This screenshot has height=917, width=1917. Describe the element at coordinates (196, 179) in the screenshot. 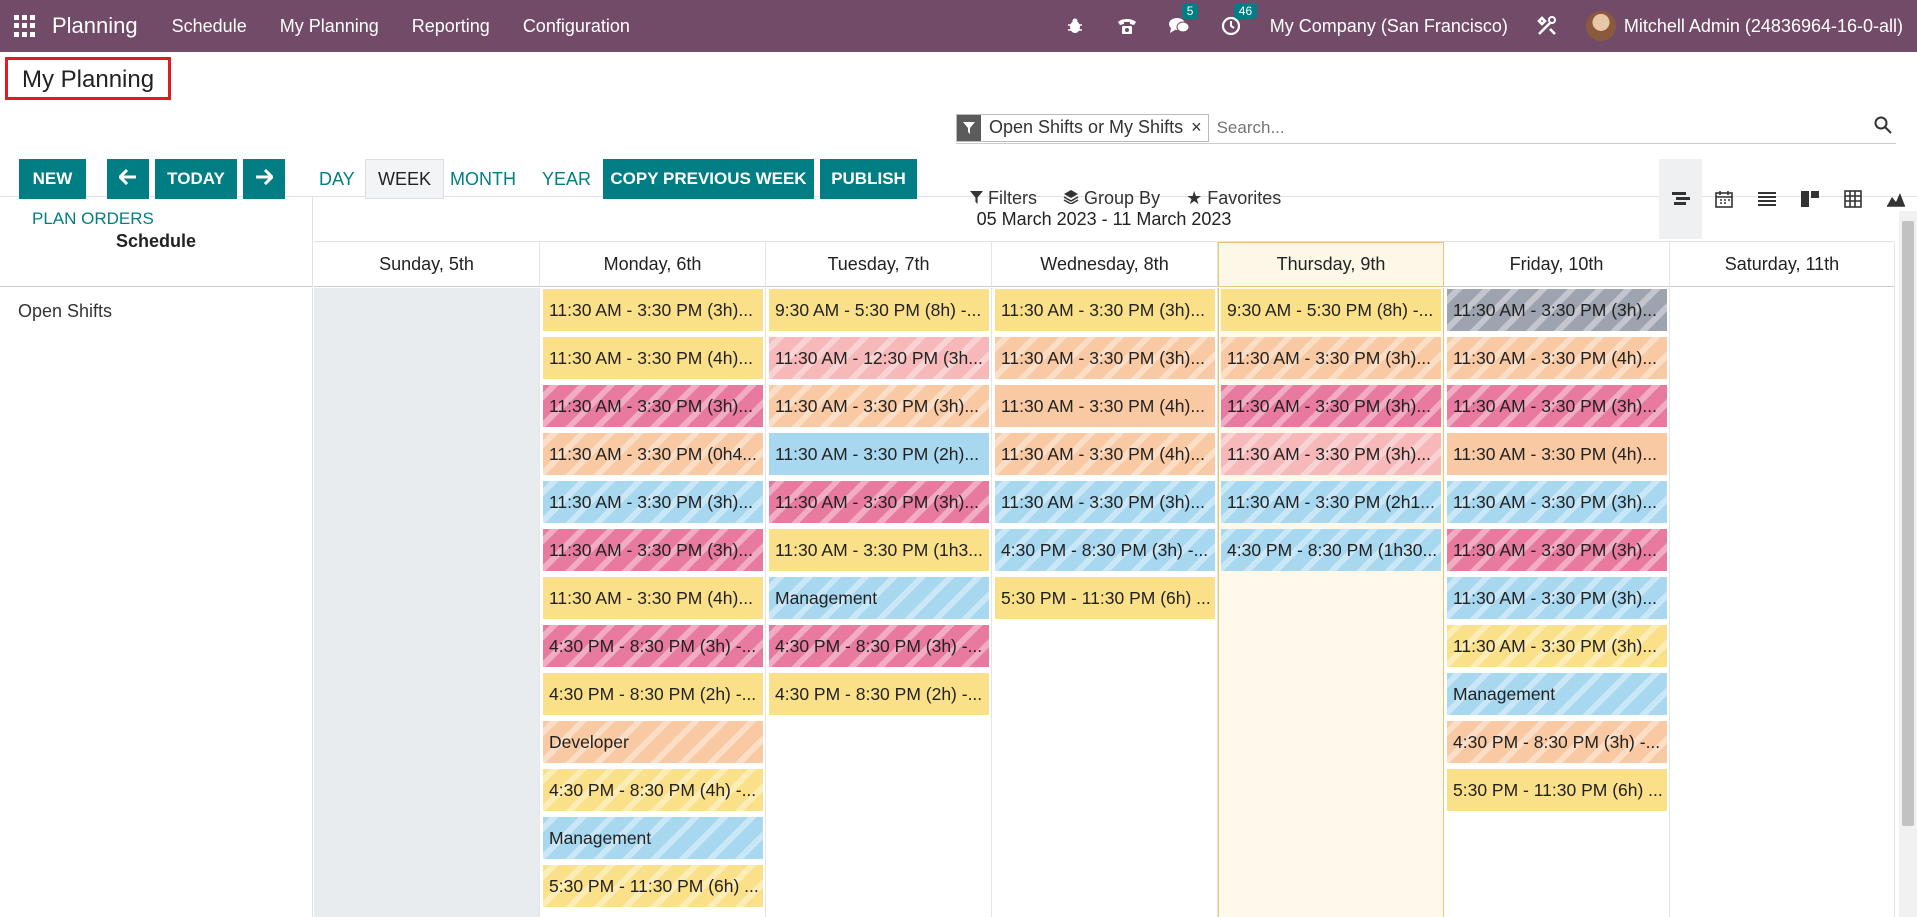

I see `today-button: TODAY` at that location.